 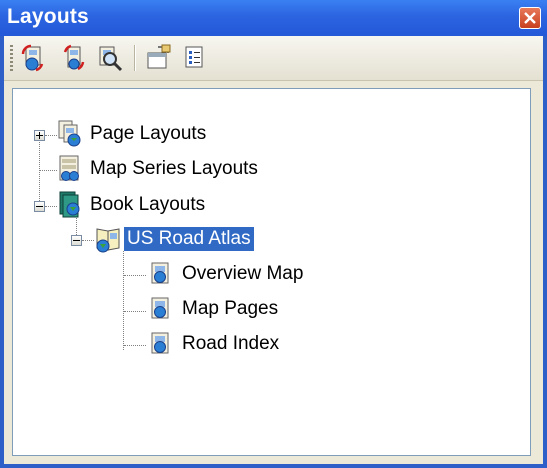 I want to click on new-layout-icon, so click(x=74, y=57).